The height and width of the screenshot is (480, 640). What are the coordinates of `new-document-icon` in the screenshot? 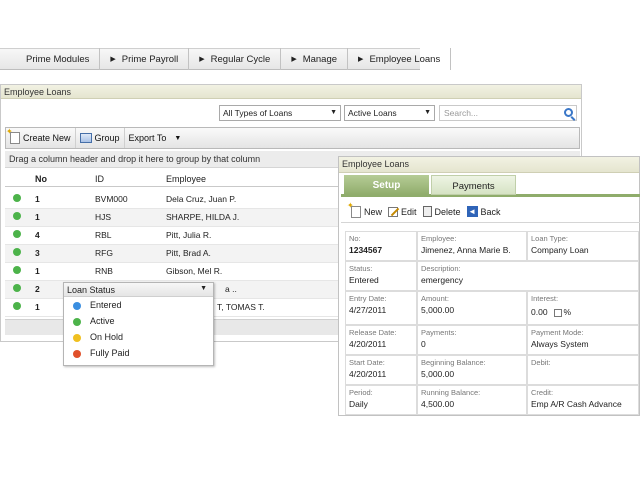 It's located at (13, 135).